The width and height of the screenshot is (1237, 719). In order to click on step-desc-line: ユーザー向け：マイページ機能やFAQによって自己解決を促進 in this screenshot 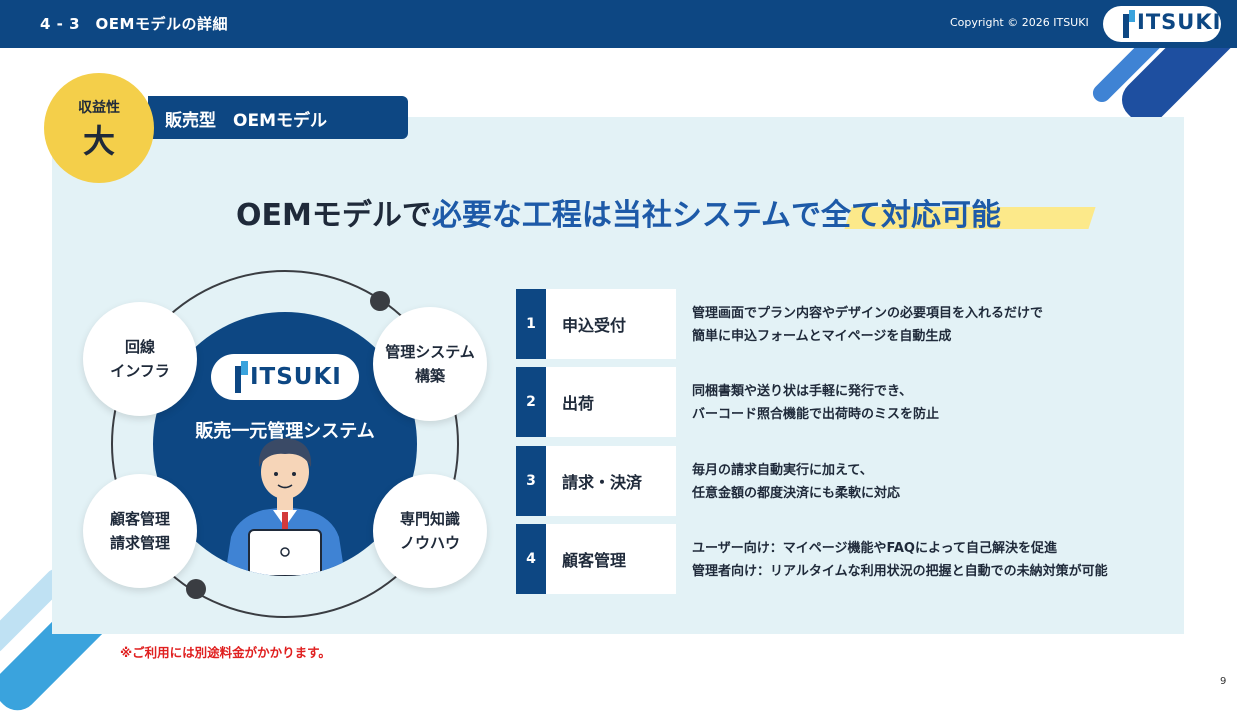, I will do `click(874, 548)`.